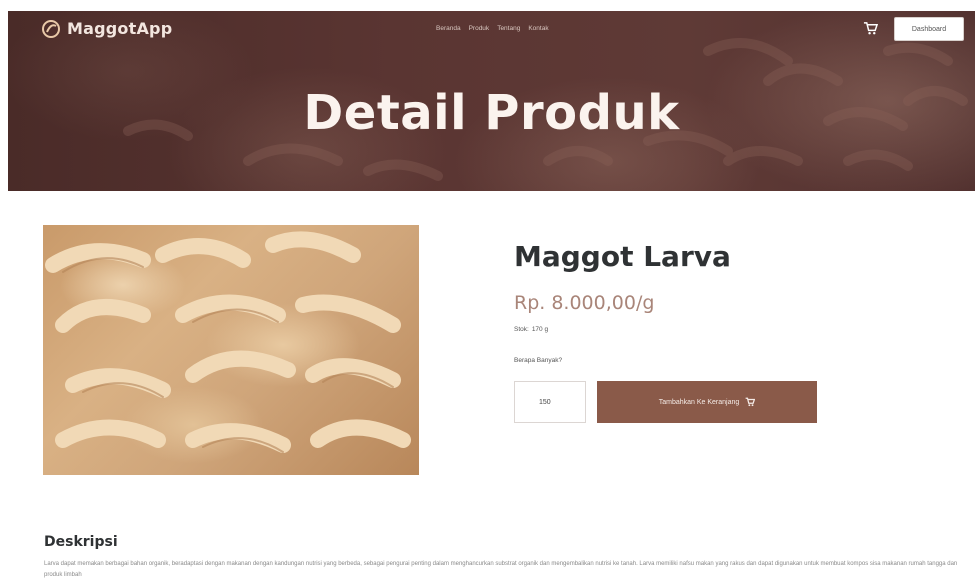  Describe the element at coordinates (550, 402) in the screenshot. I see `quantity-input` at that location.